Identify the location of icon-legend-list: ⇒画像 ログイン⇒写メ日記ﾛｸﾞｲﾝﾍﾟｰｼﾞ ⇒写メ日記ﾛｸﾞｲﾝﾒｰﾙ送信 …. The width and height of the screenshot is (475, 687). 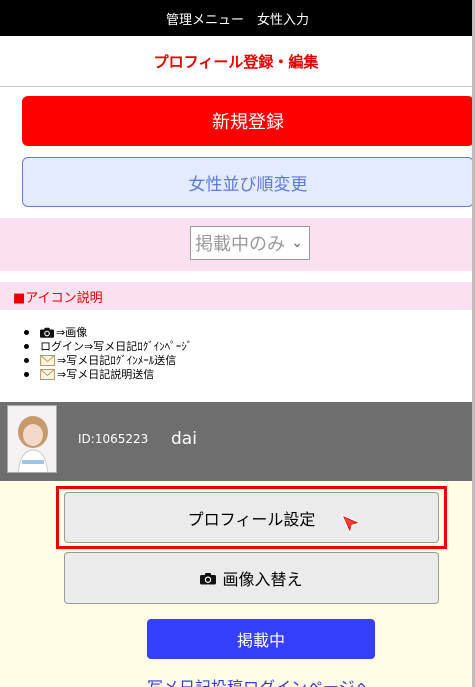
(108, 353).